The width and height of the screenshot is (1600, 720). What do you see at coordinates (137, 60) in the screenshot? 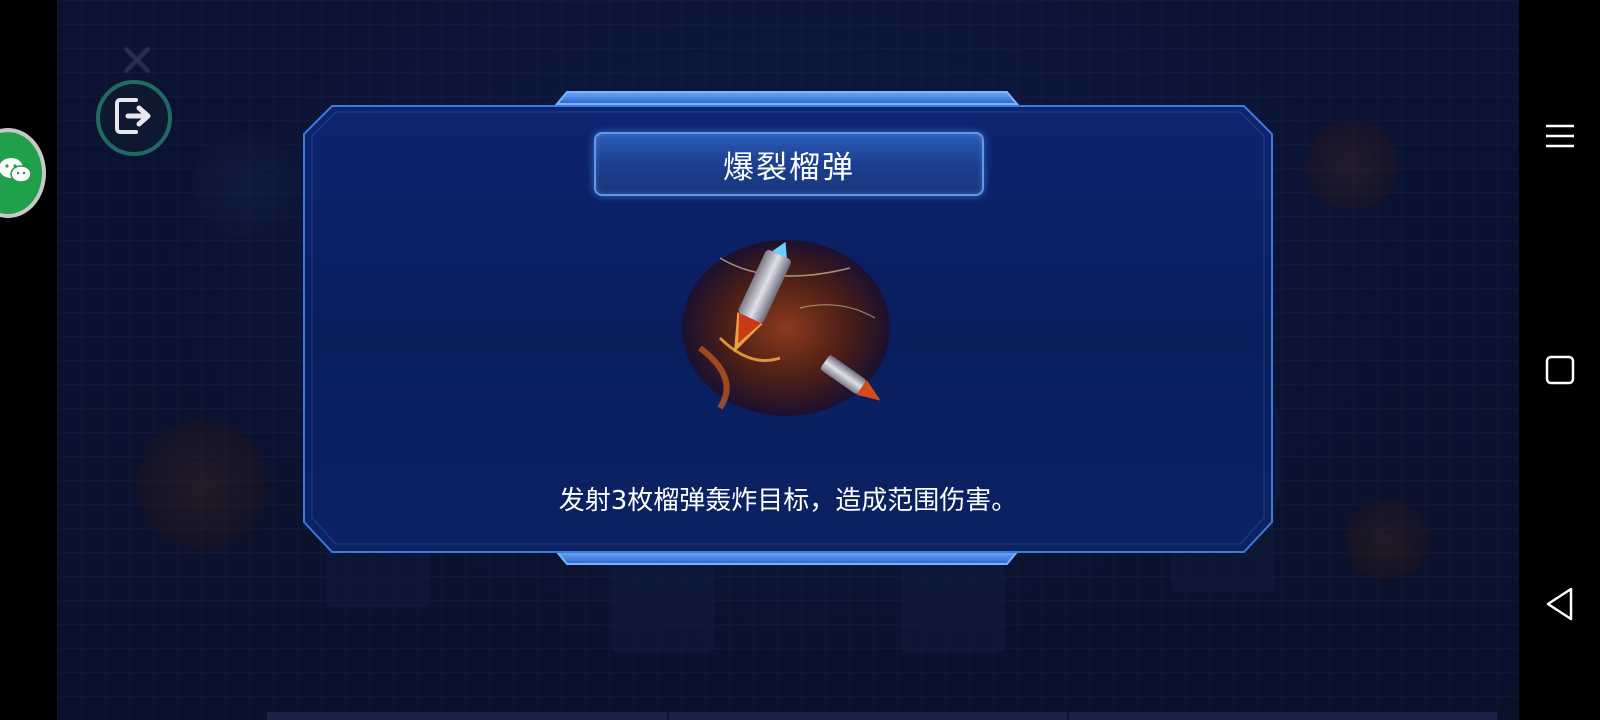
I see `bg-close-icon` at bounding box center [137, 60].